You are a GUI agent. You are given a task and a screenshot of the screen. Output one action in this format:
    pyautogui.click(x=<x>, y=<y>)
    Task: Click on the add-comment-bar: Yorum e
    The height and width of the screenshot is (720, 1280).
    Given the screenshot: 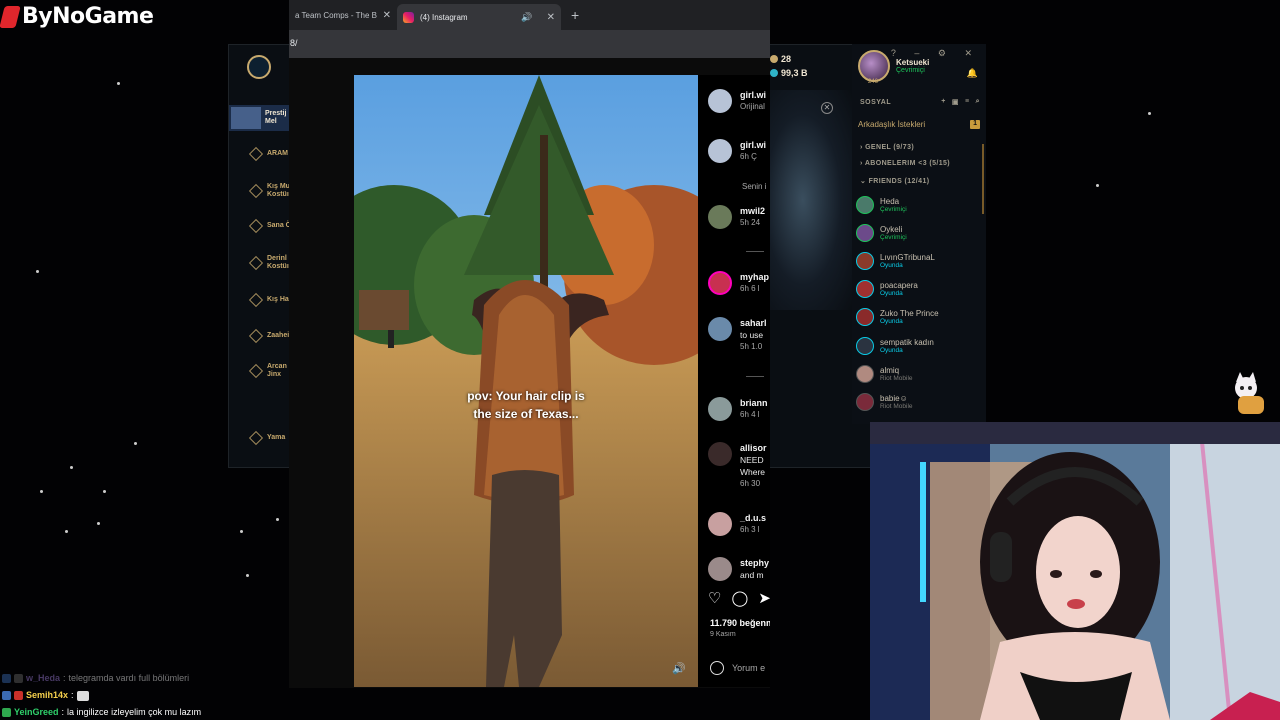 What is the action you would take?
    pyautogui.click(x=737, y=668)
    